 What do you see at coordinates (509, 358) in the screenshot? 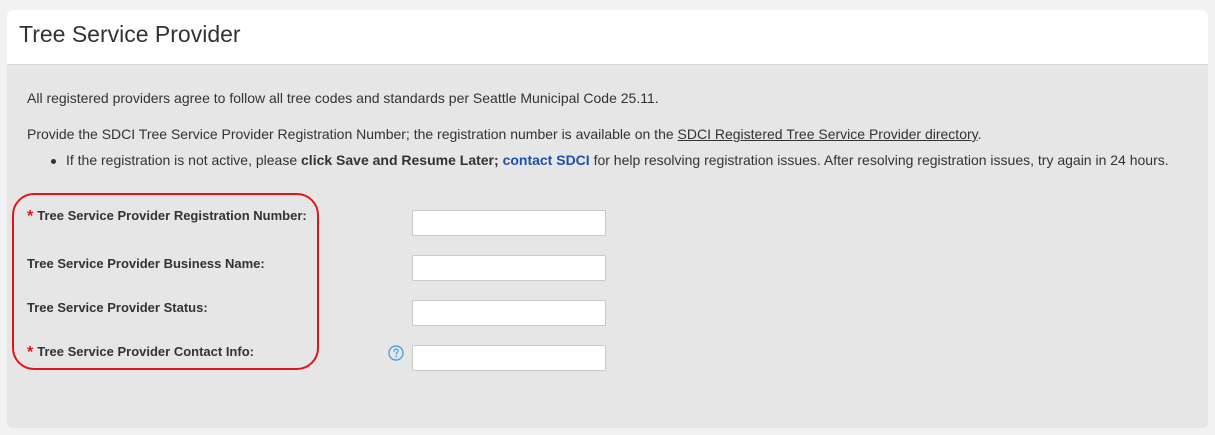
I see `contact-info-input` at bounding box center [509, 358].